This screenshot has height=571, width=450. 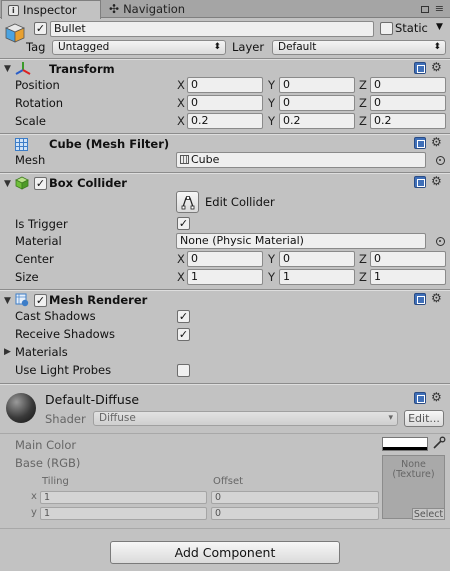 I want to click on static-checkbox, so click(x=386, y=28).